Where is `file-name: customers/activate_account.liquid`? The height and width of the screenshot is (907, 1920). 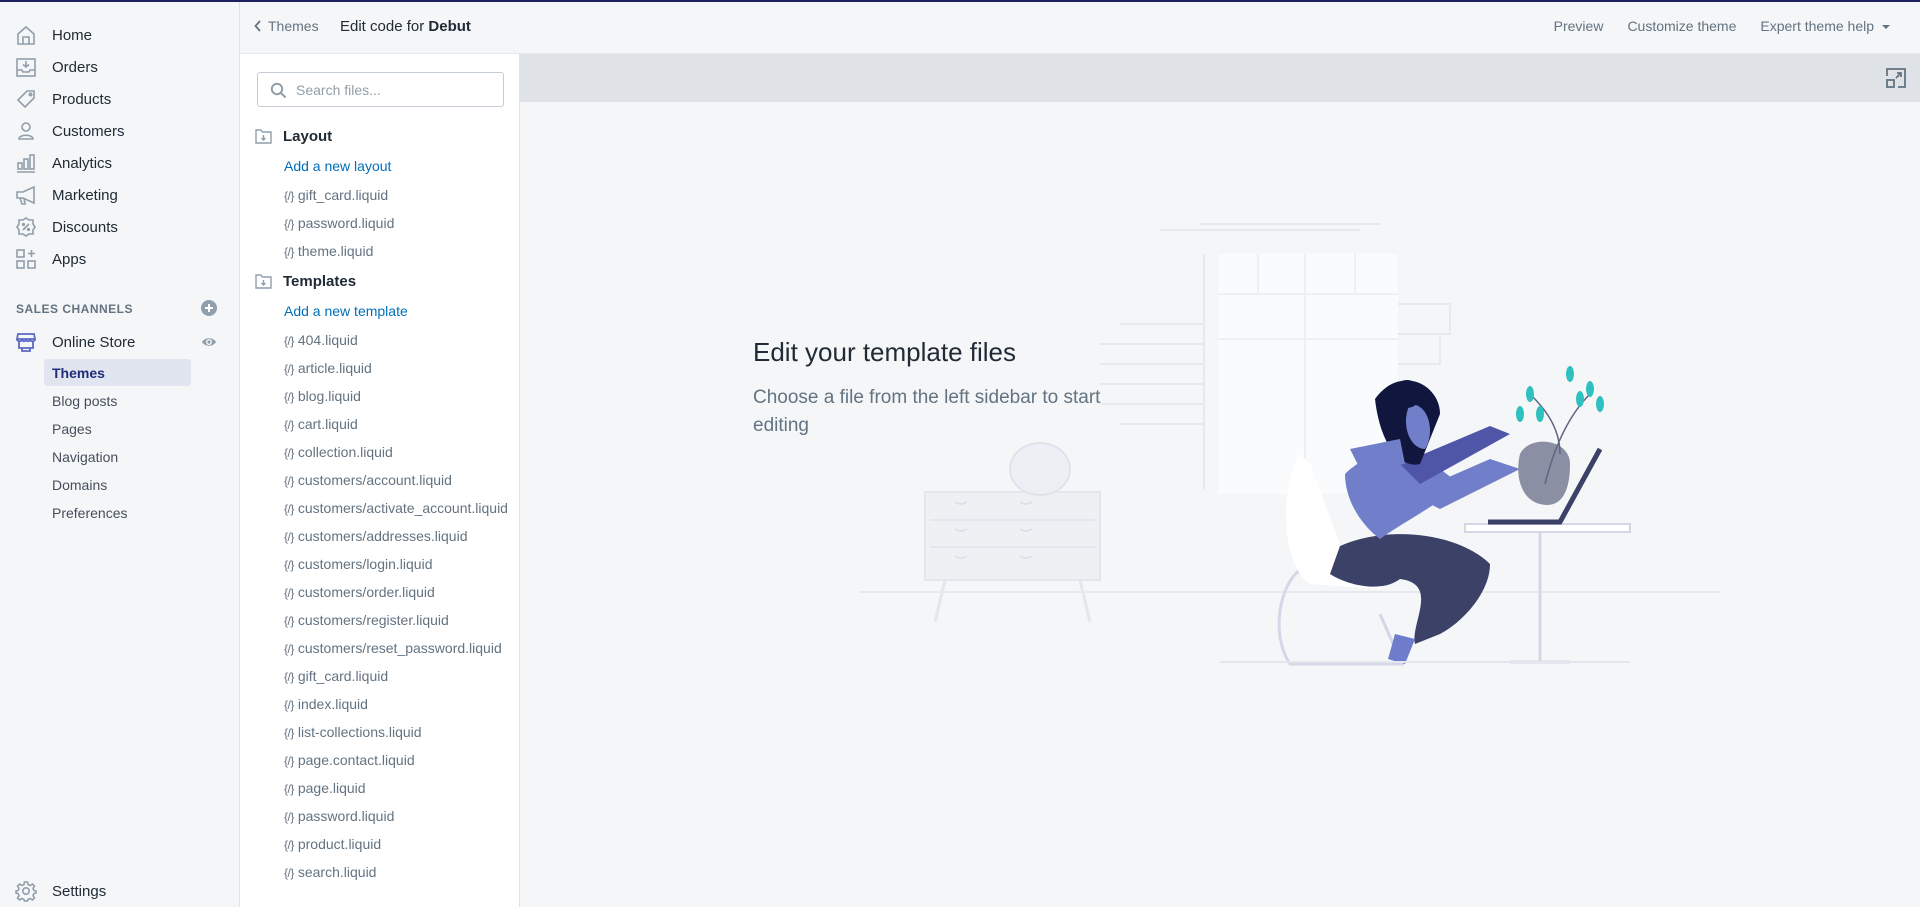 file-name: customers/activate_account.liquid is located at coordinates (402, 508).